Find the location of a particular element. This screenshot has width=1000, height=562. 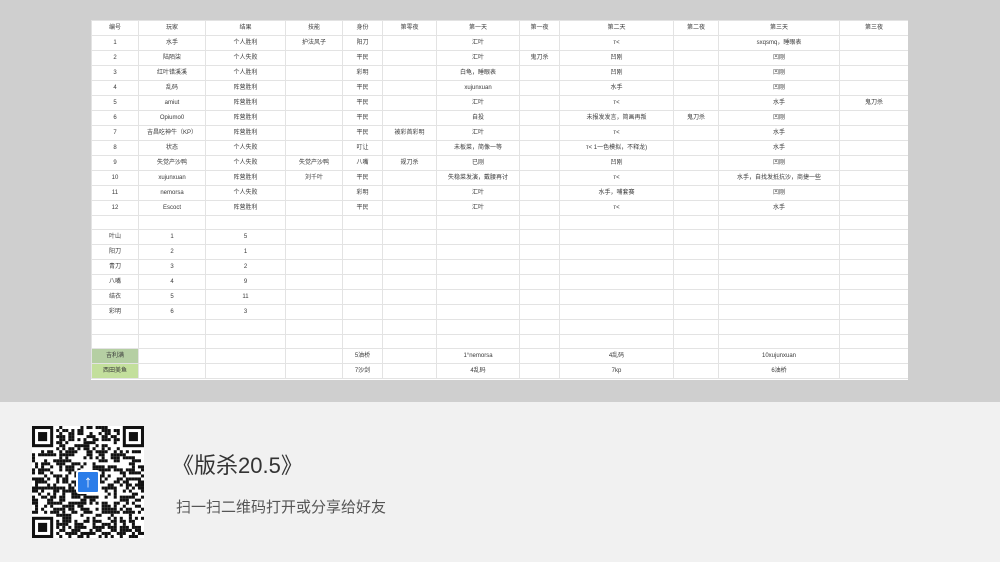

summary-label: 八嘴 is located at coordinates (115, 282).